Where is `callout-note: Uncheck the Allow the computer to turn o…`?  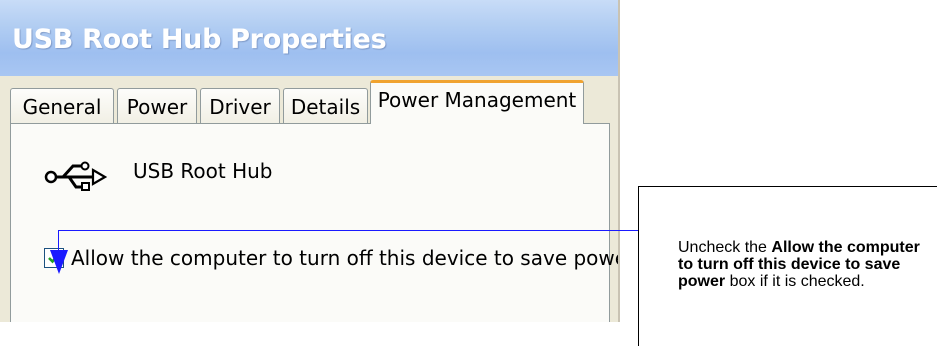
callout-note: Uncheck the Allow the computer to turn o… is located at coordinates (799, 264).